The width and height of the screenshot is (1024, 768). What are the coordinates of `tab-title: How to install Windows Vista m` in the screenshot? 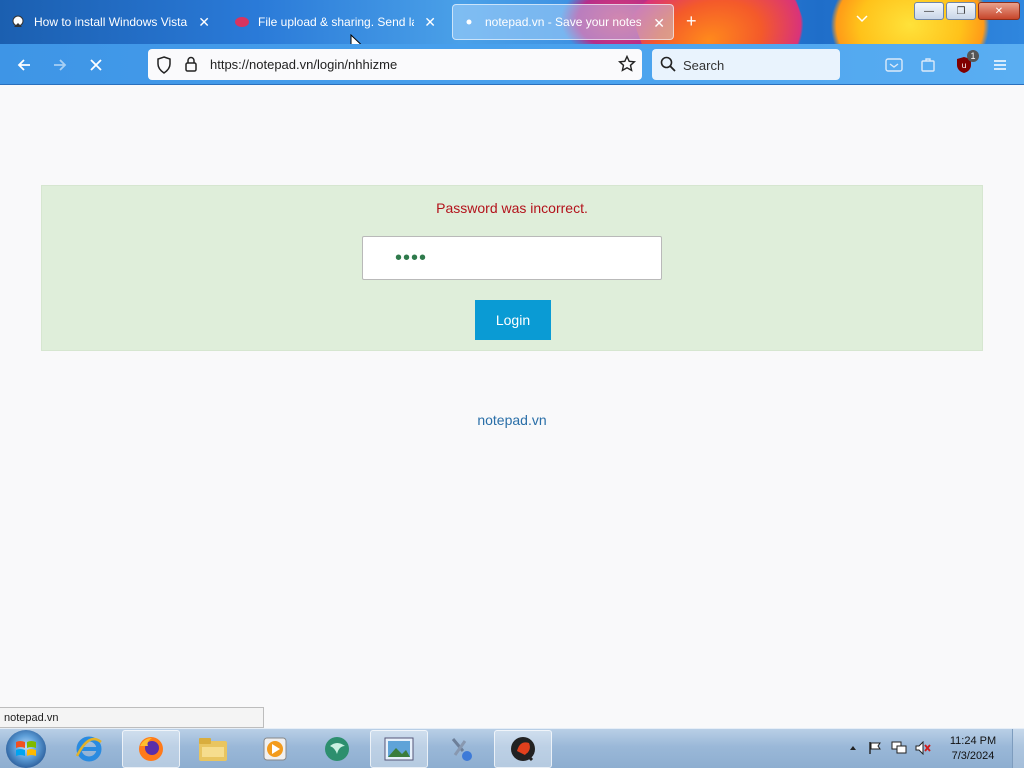 It's located at (112, 22).